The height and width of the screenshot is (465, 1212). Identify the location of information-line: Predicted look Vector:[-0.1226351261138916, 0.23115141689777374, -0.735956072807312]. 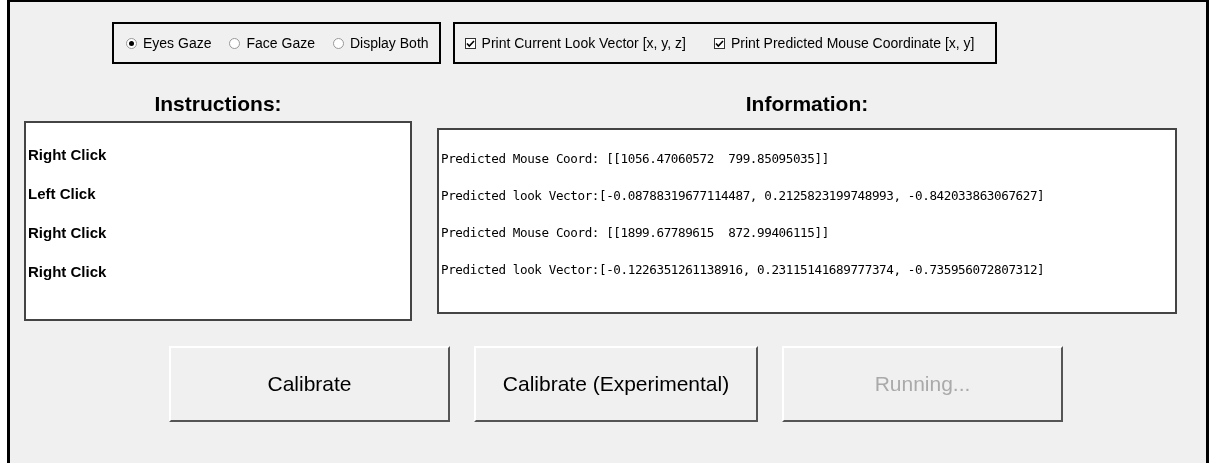
(743, 270).